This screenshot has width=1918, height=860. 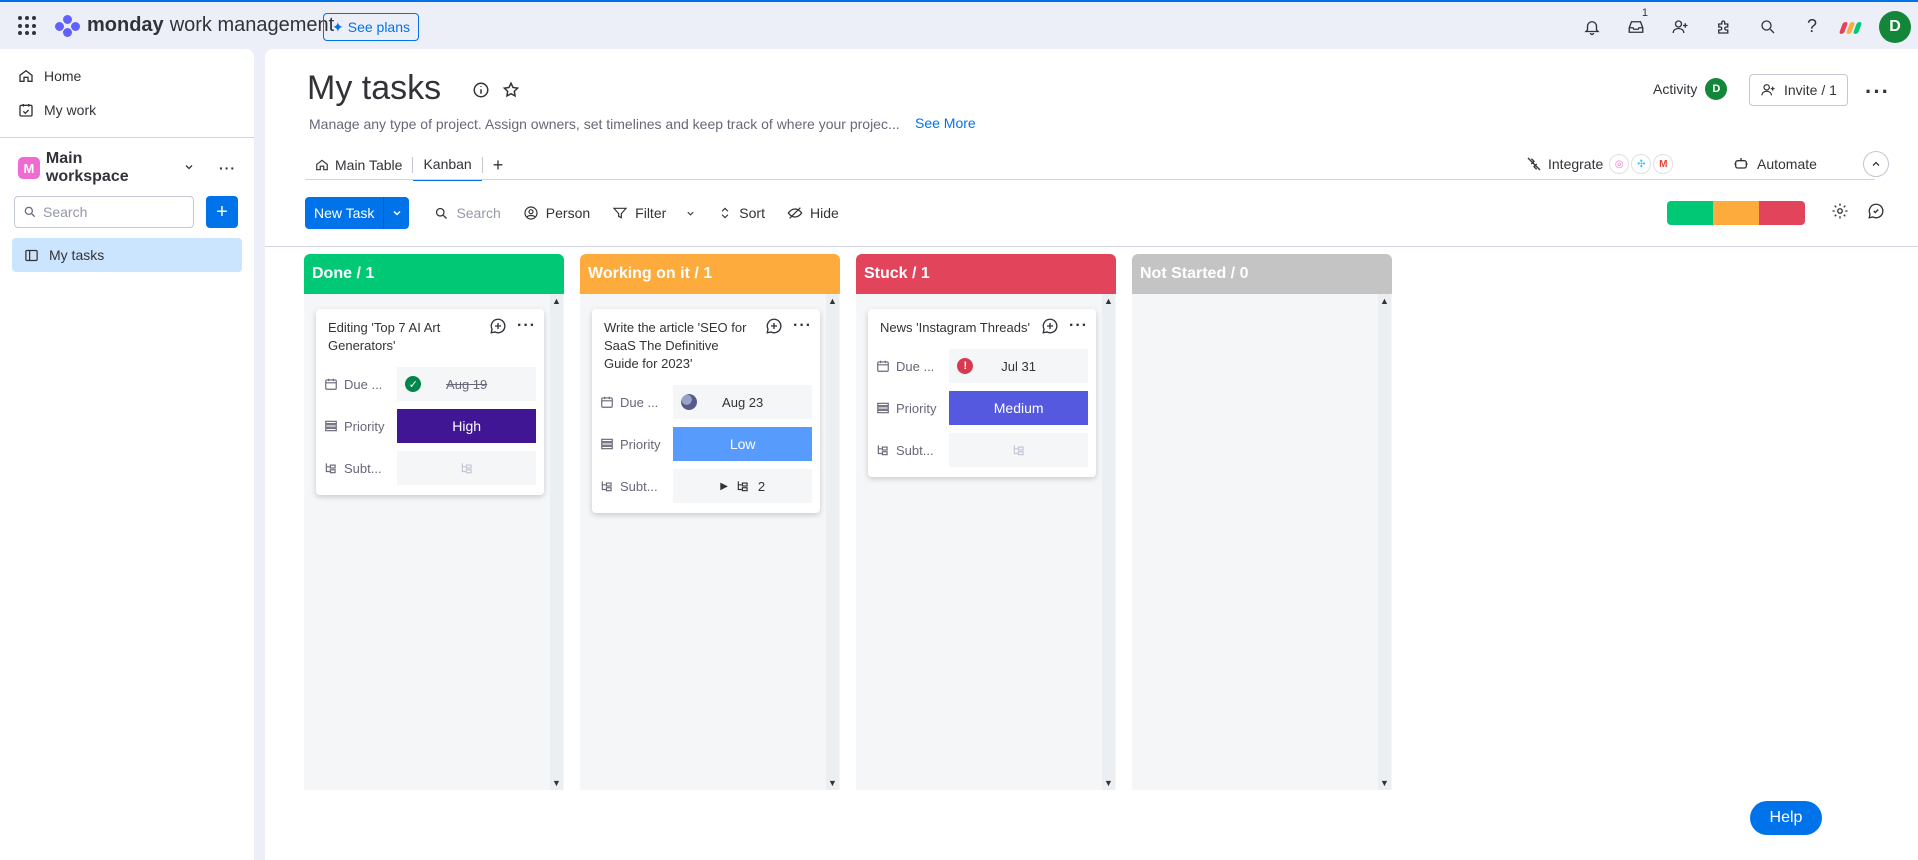 What do you see at coordinates (357, 213) in the screenshot?
I see `new-task-button: New Task` at bounding box center [357, 213].